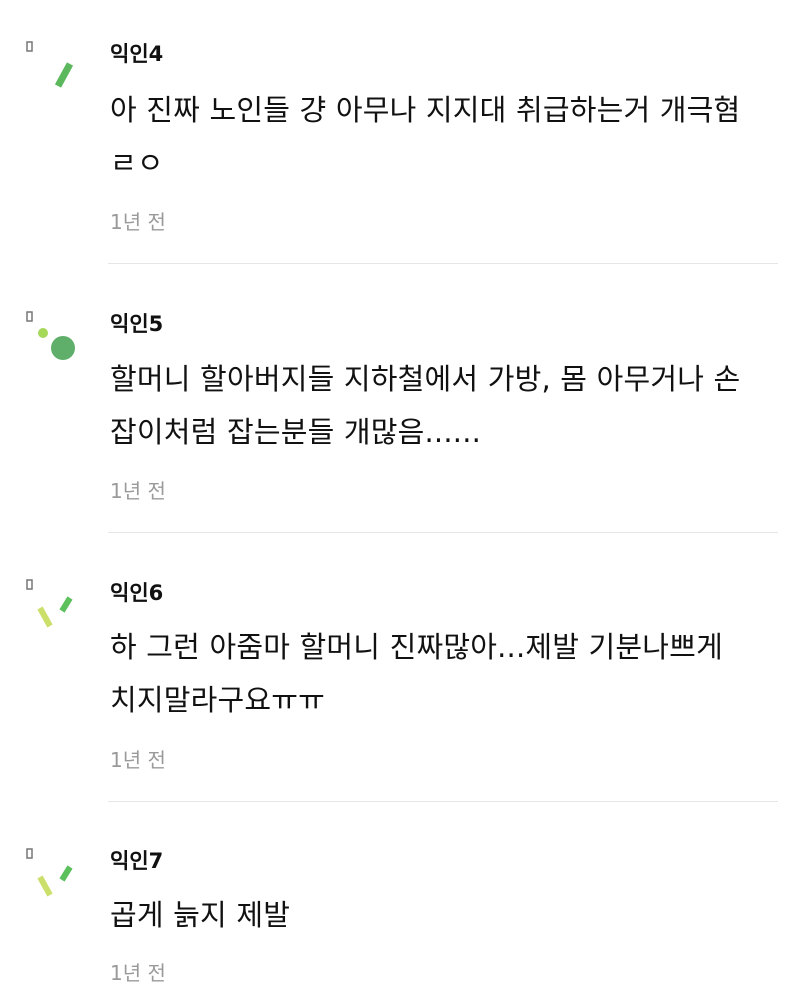 The image size is (800, 1003). I want to click on author-name: 익인4, so click(136, 54).